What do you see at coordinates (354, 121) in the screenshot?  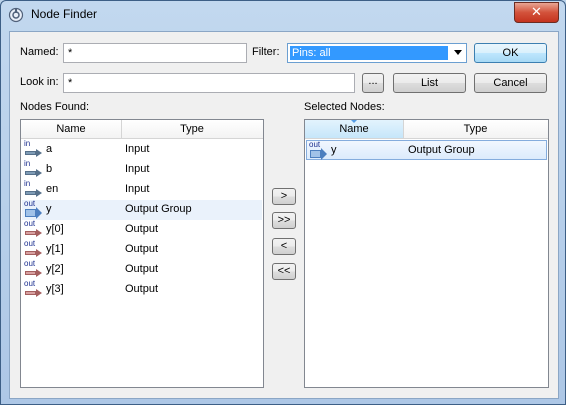 I see `sort-indicator-icon` at bounding box center [354, 121].